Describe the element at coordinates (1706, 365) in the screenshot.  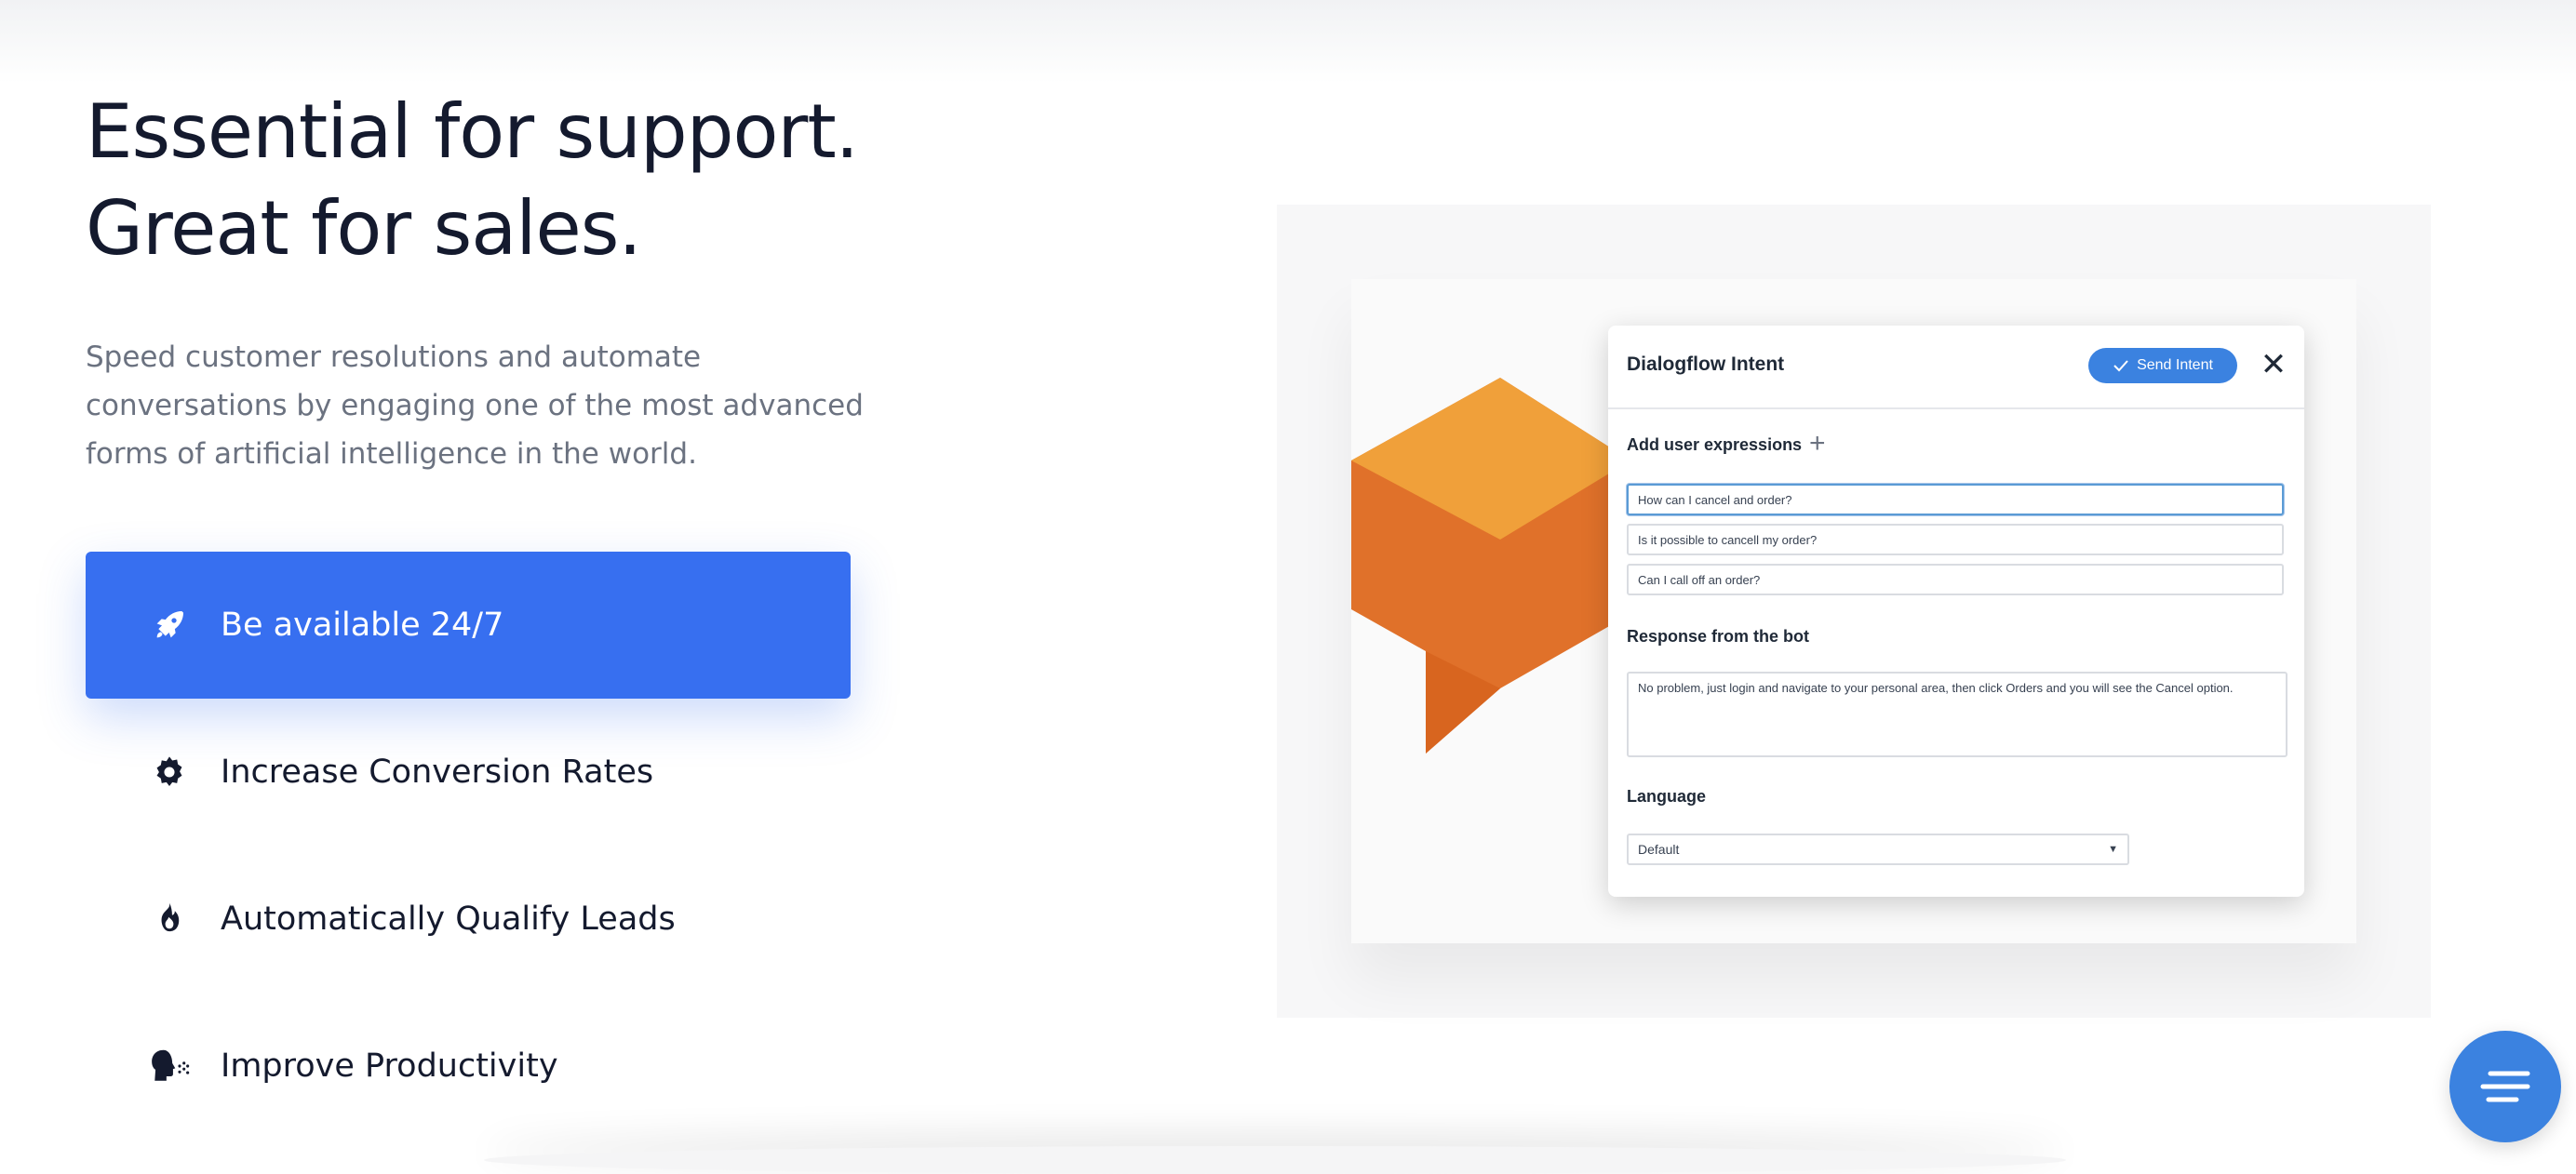
I see `dialog-title: Dialogflow Intent` at that location.